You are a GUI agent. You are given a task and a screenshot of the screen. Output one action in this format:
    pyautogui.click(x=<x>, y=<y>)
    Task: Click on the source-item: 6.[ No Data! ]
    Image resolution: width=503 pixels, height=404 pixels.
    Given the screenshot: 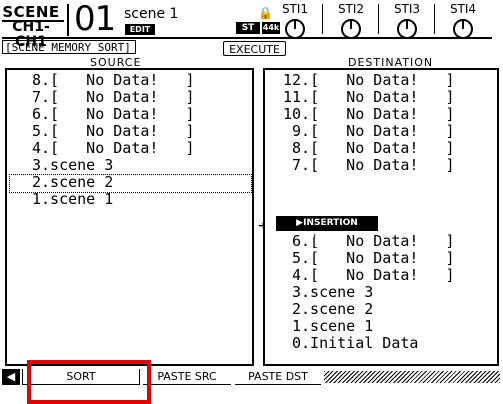 What is the action you would take?
    pyautogui.click(x=113, y=114)
    